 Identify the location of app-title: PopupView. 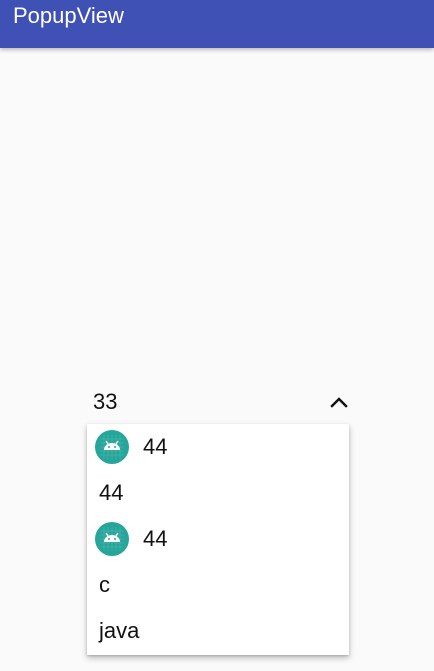
(68, 15).